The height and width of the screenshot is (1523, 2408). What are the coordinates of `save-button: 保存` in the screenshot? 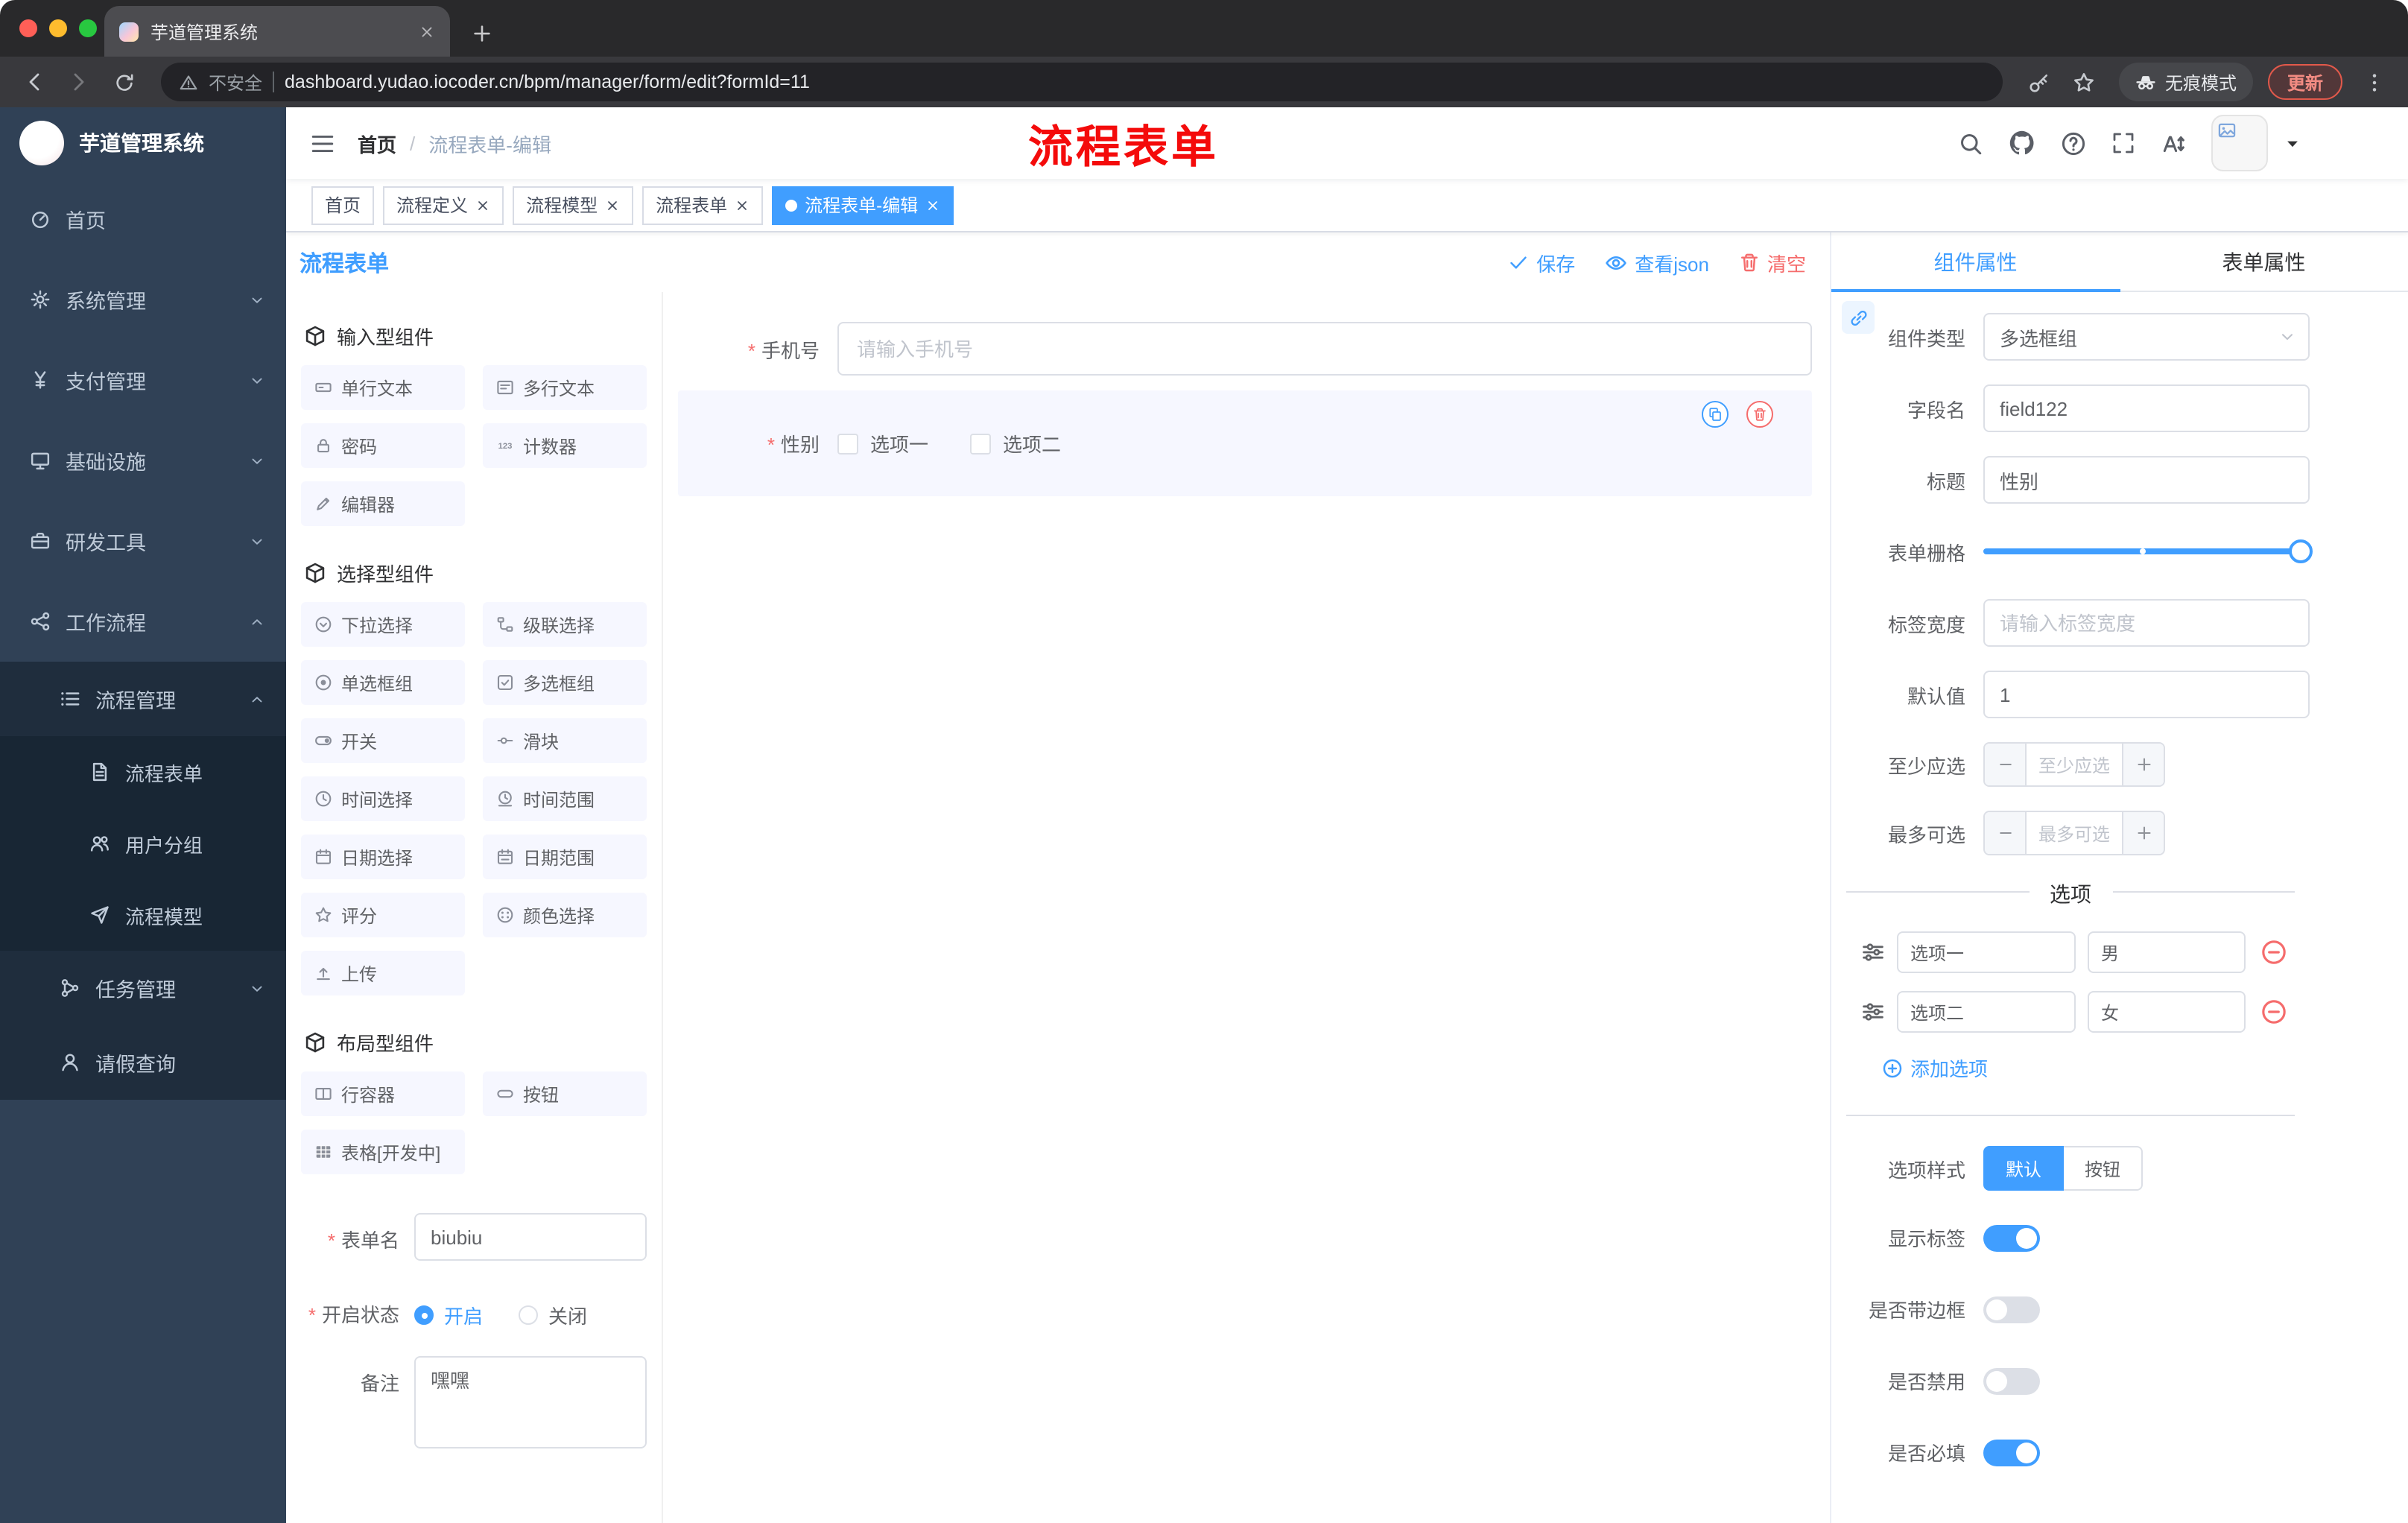 It's located at (1541, 262).